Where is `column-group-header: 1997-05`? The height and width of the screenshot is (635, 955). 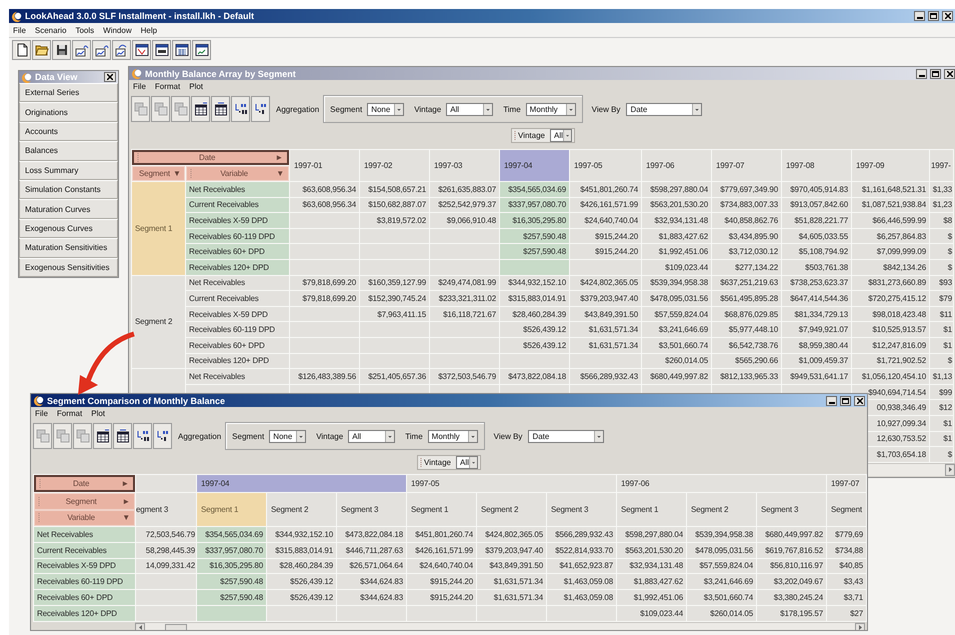 column-group-header: 1997-05 is located at coordinates (511, 483).